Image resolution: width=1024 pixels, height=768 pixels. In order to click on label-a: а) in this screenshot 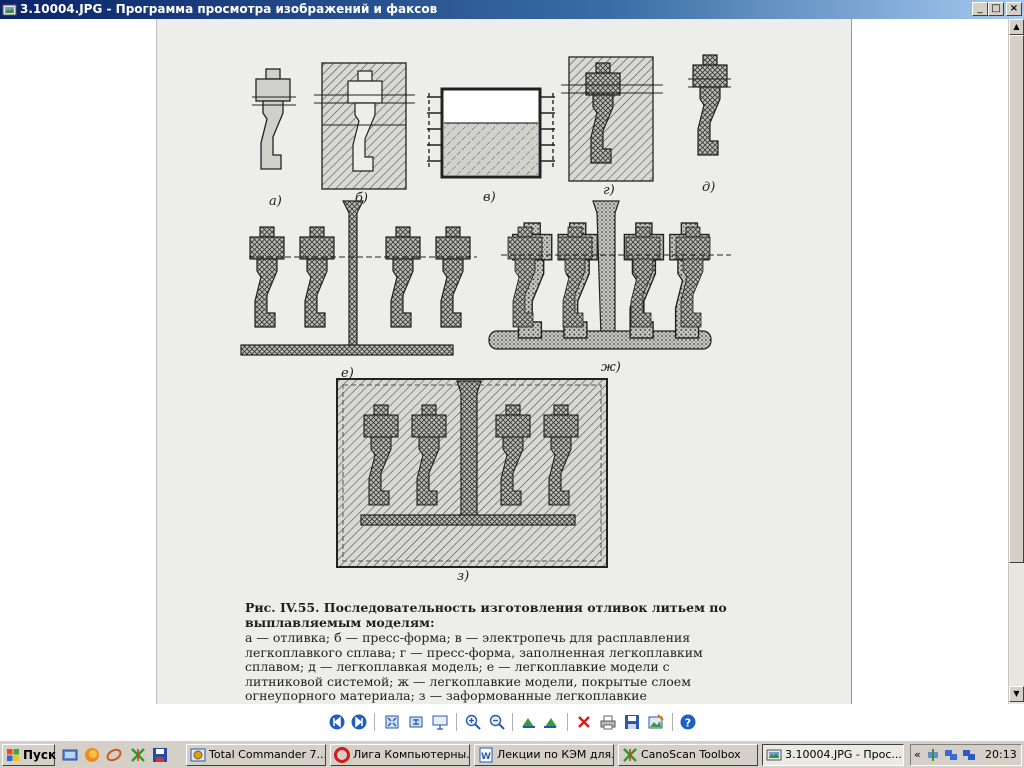, I will do `click(275, 201)`.